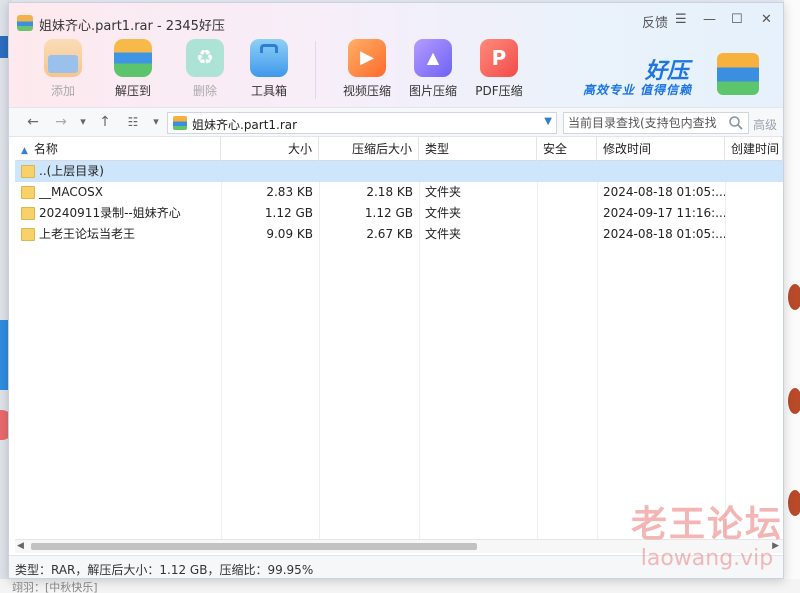 Image resolution: width=800 pixels, height=593 pixels. What do you see at coordinates (396, 566) in the screenshot?
I see `status-bar: 类型：RAR，解压后大小：1.12 GB，压缩比：99.95%` at bounding box center [396, 566].